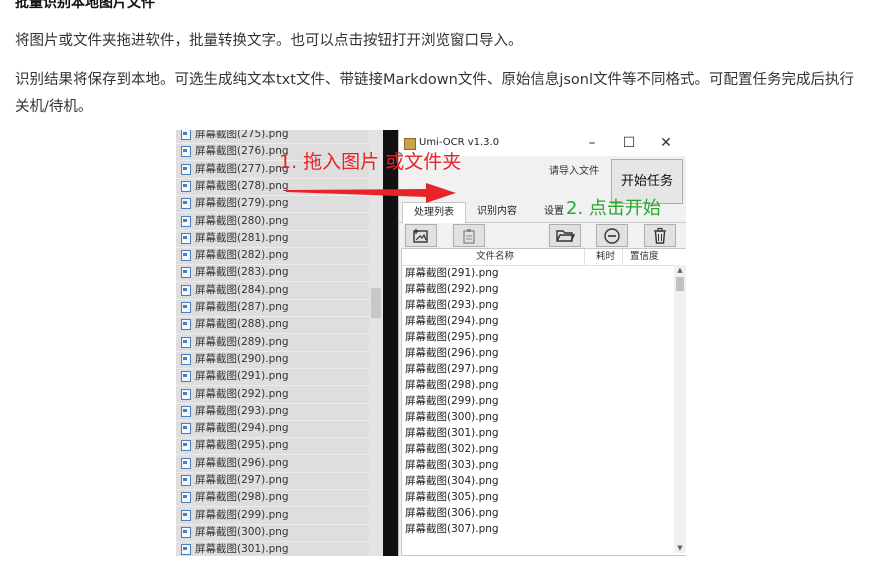 The image size is (878, 562). I want to click on explorer-file-item: 屏幕截图(295).png, so click(279, 446).